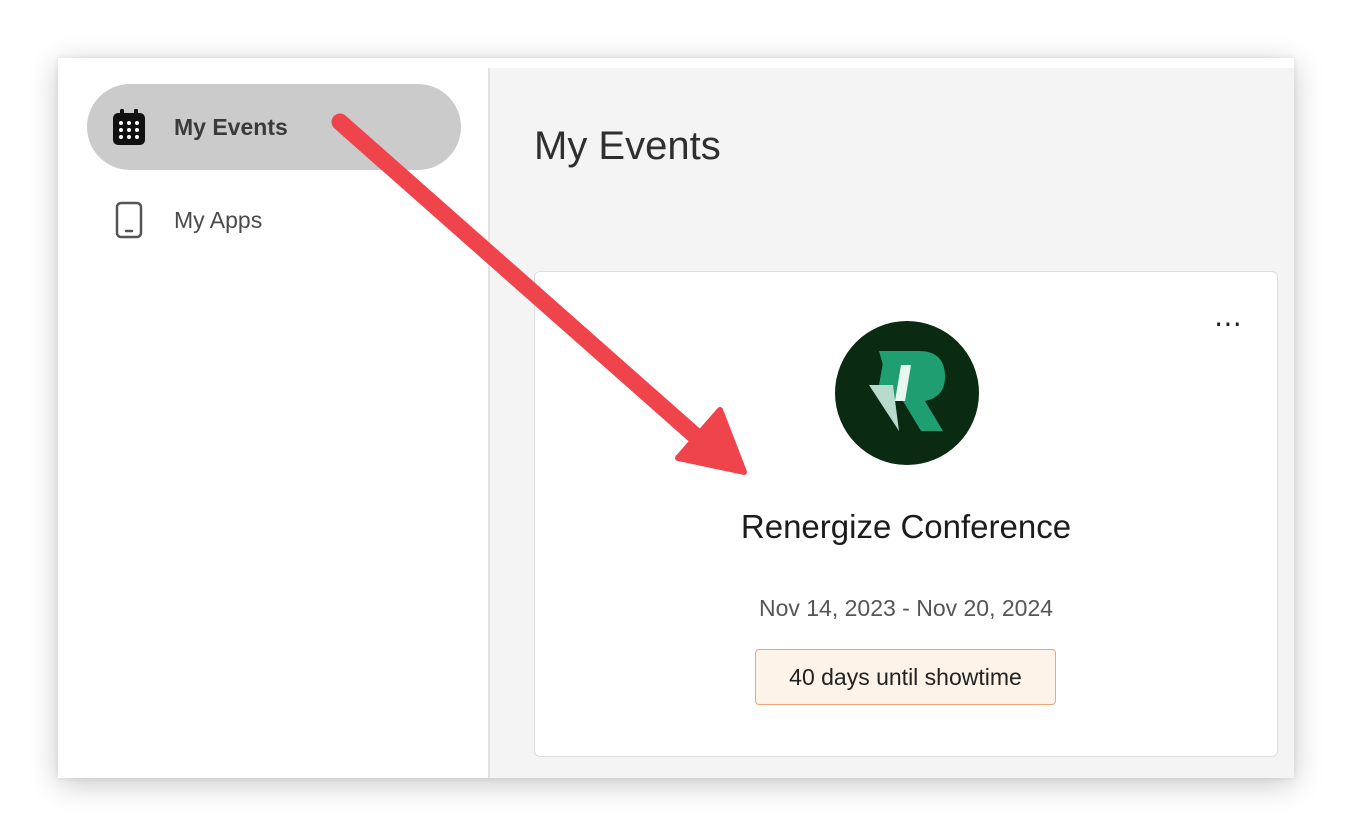 The image size is (1352, 836). I want to click on sidebar-item-my-apps: My Apps, so click(274, 220).